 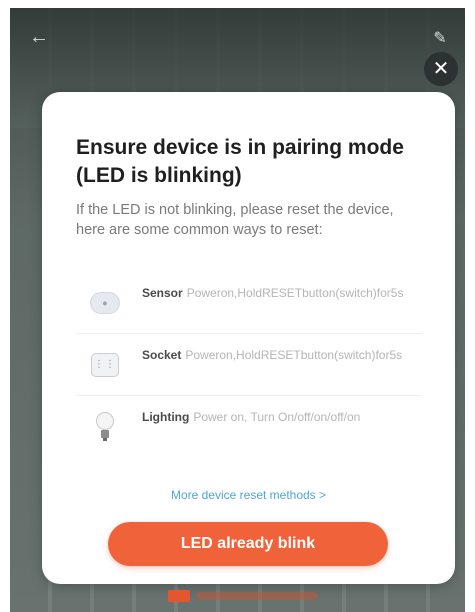 What do you see at coordinates (248, 495) in the screenshot?
I see `more-reset-methods-link: More device reset methods >` at bounding box center [248, 495].